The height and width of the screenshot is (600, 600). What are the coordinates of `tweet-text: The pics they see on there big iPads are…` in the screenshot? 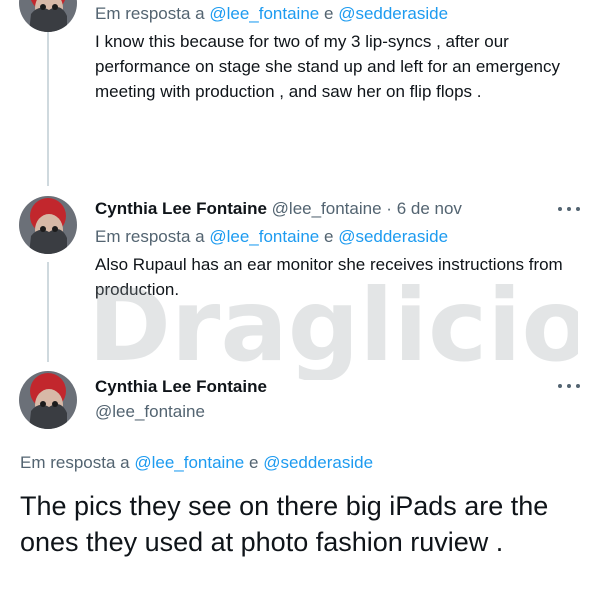 It's located at (284, 524).